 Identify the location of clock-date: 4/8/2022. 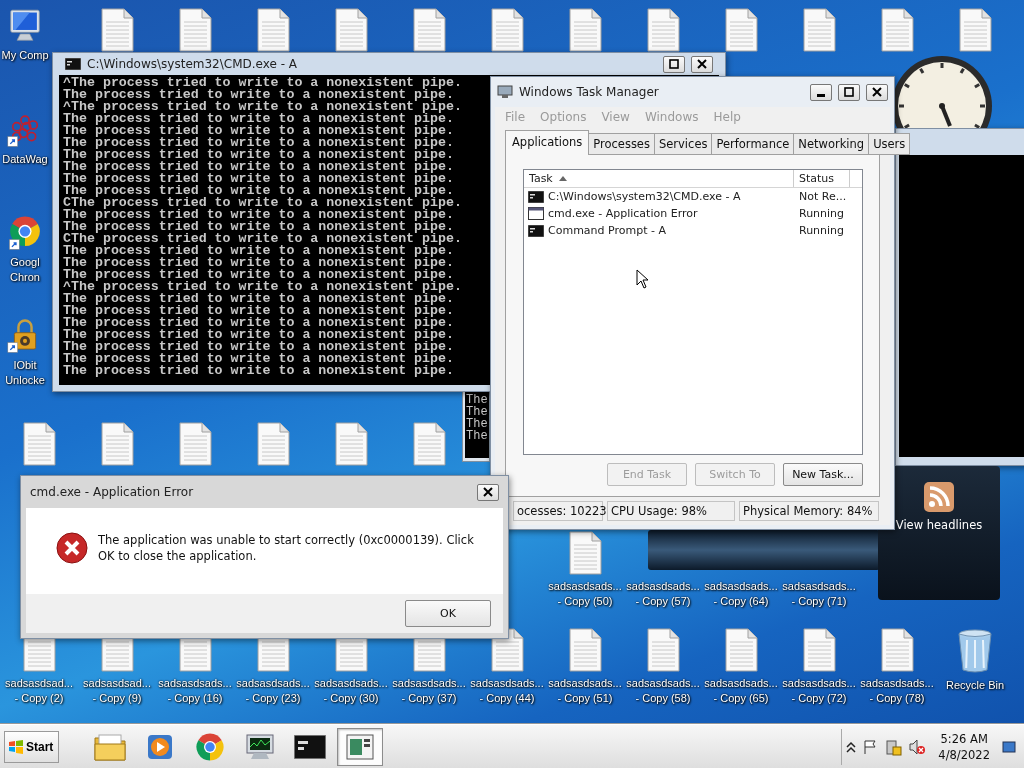
(964, 754).